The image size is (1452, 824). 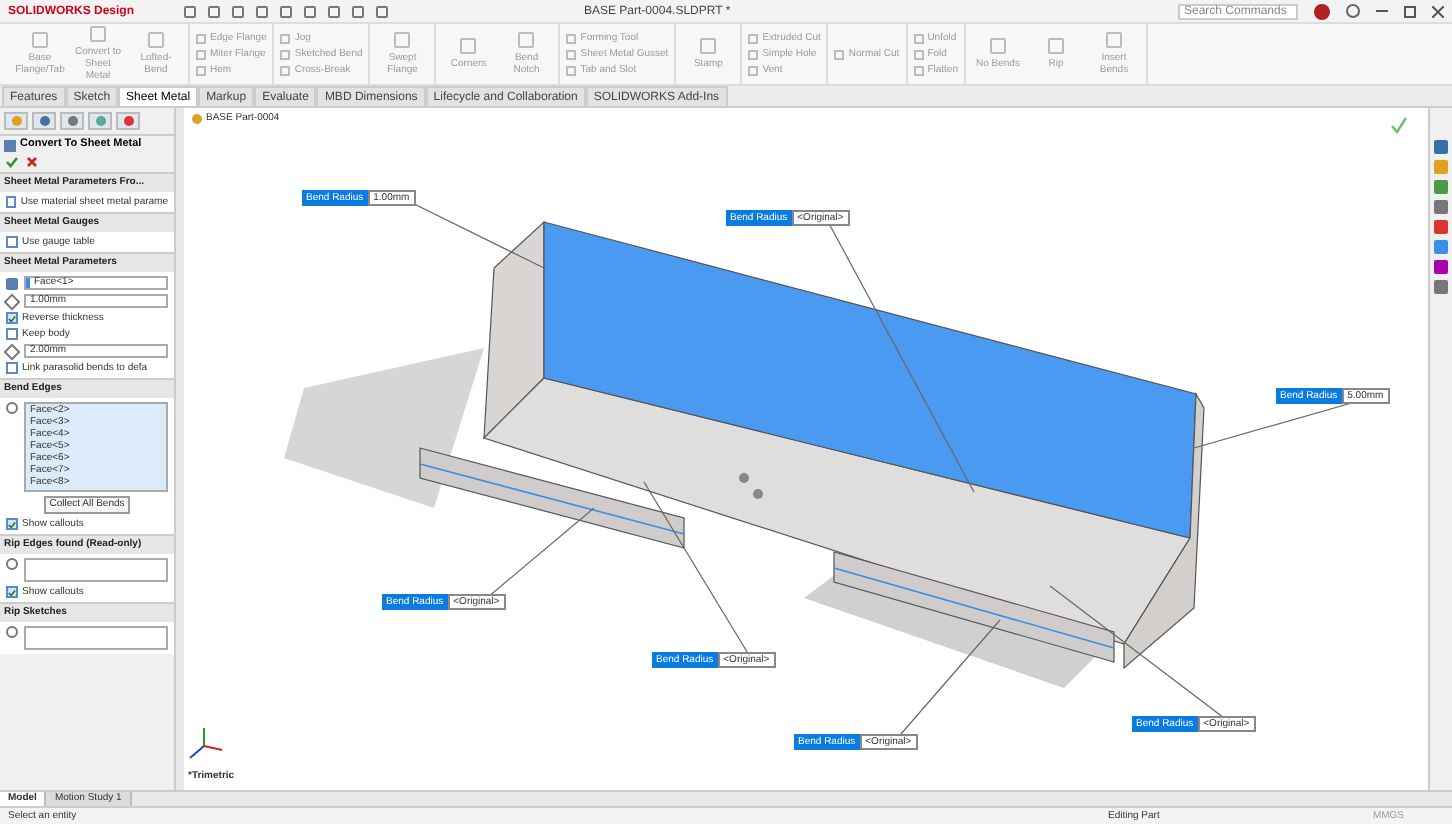 What do you see at coordinates (1438, 11) in the screenshot?
I see `close-icon` at bounding box center [1438, 11].